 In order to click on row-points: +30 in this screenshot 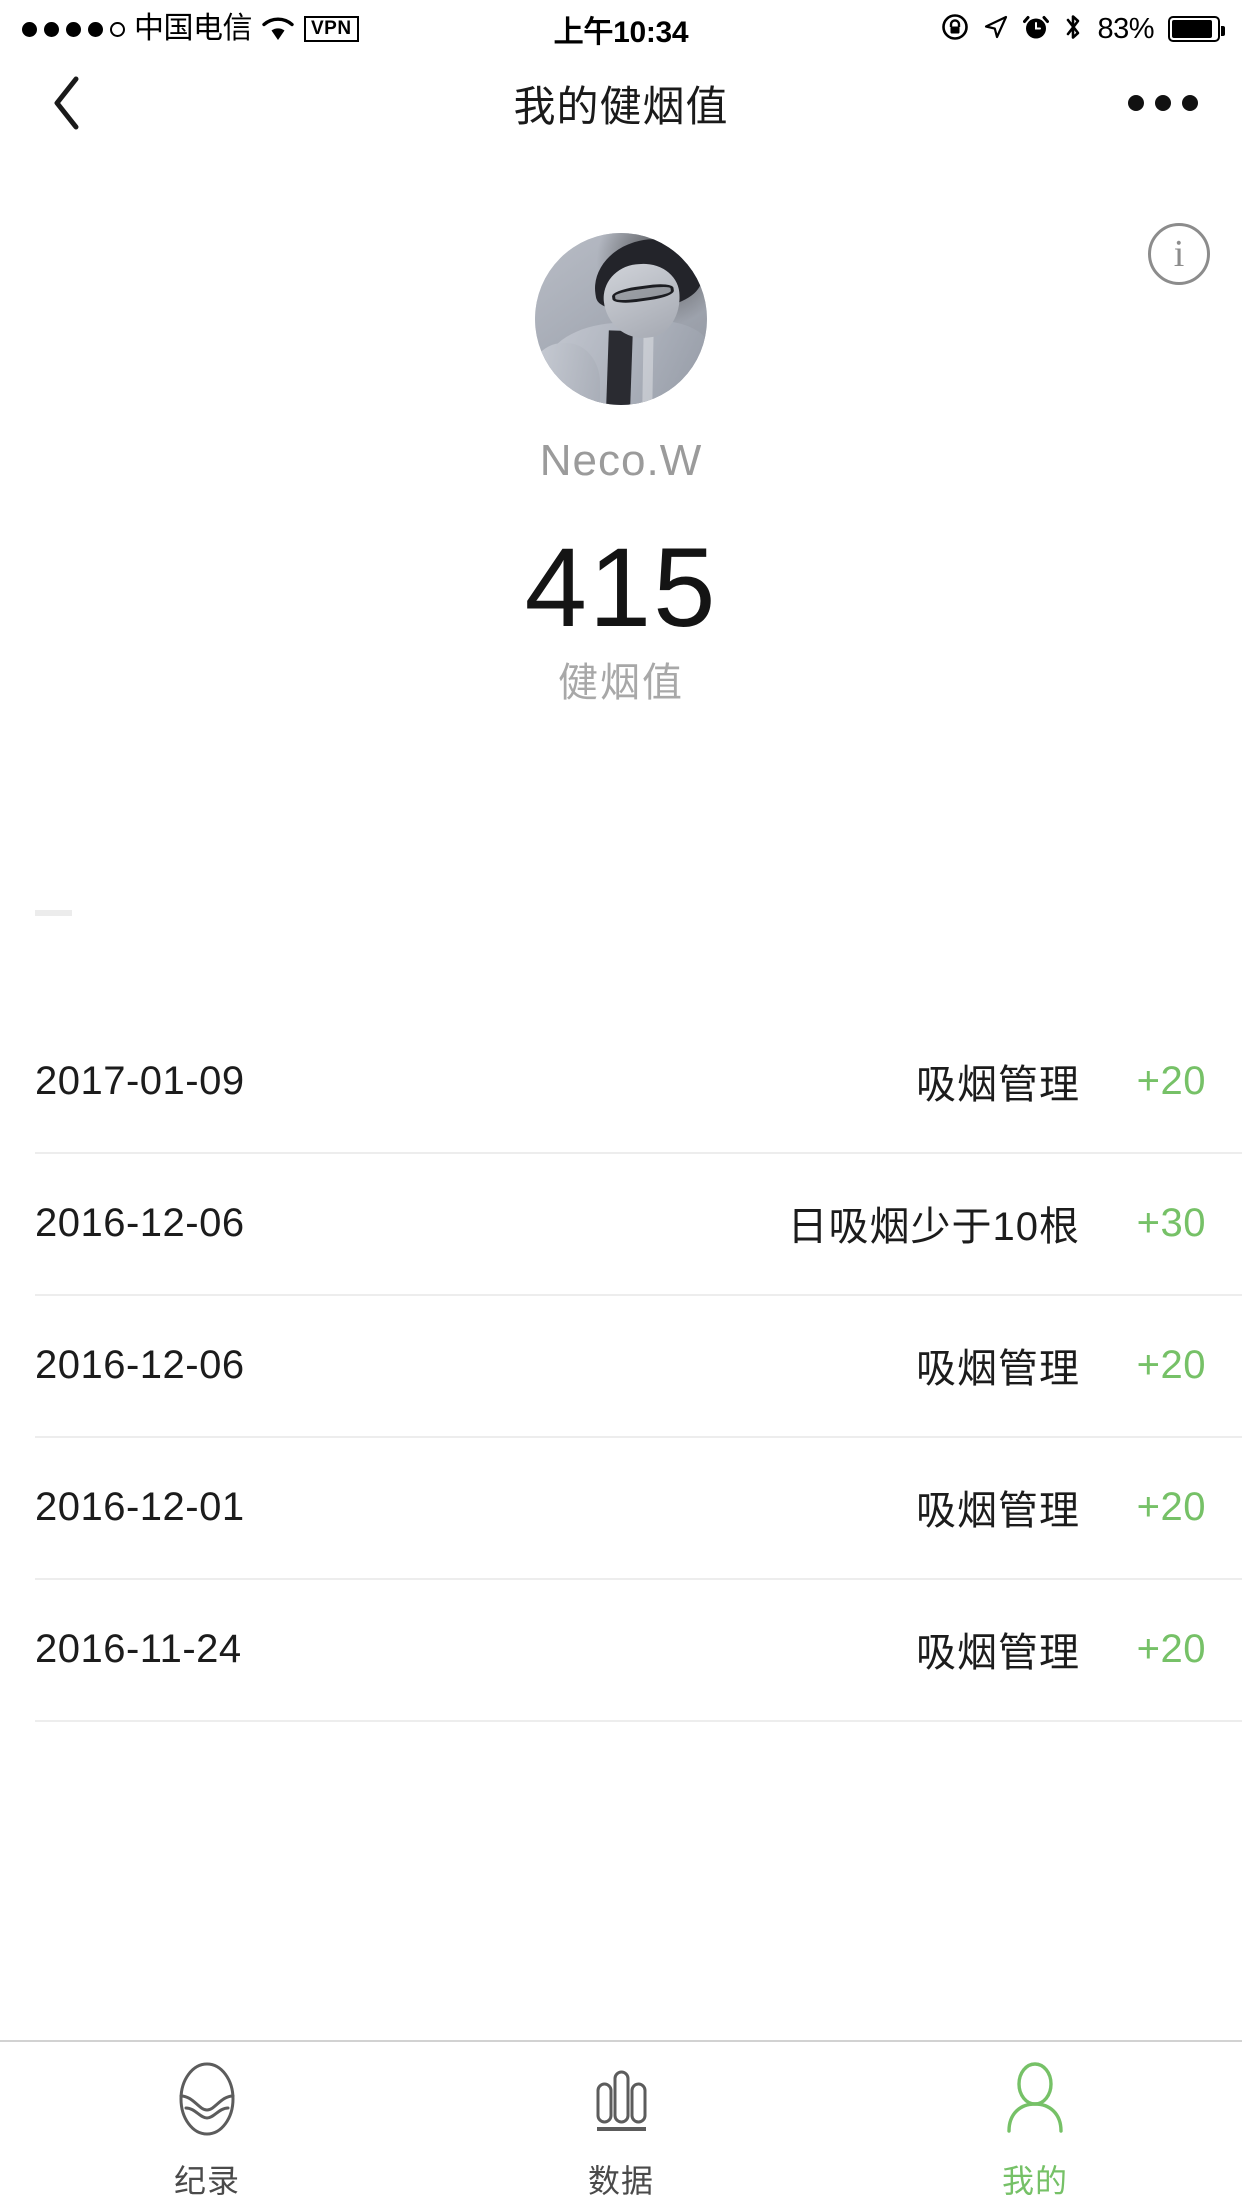, I will do `click(1171, 1222)`.